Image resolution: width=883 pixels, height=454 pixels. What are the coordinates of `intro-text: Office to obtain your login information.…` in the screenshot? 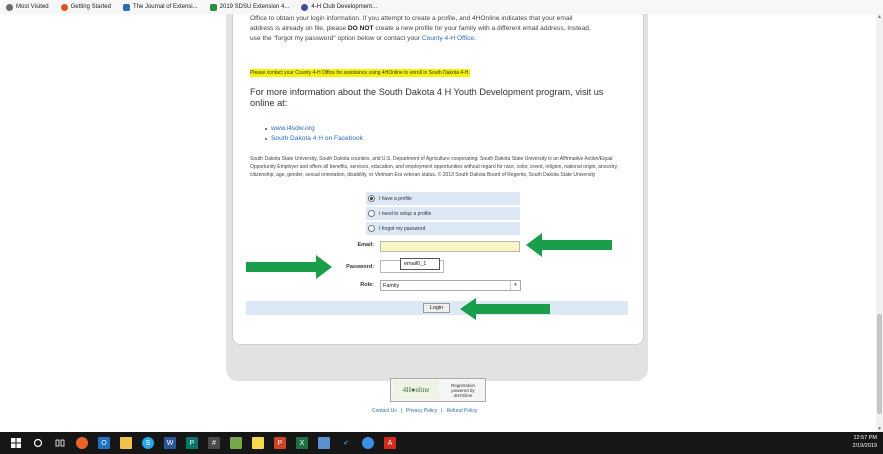 It's located at (420, 28).